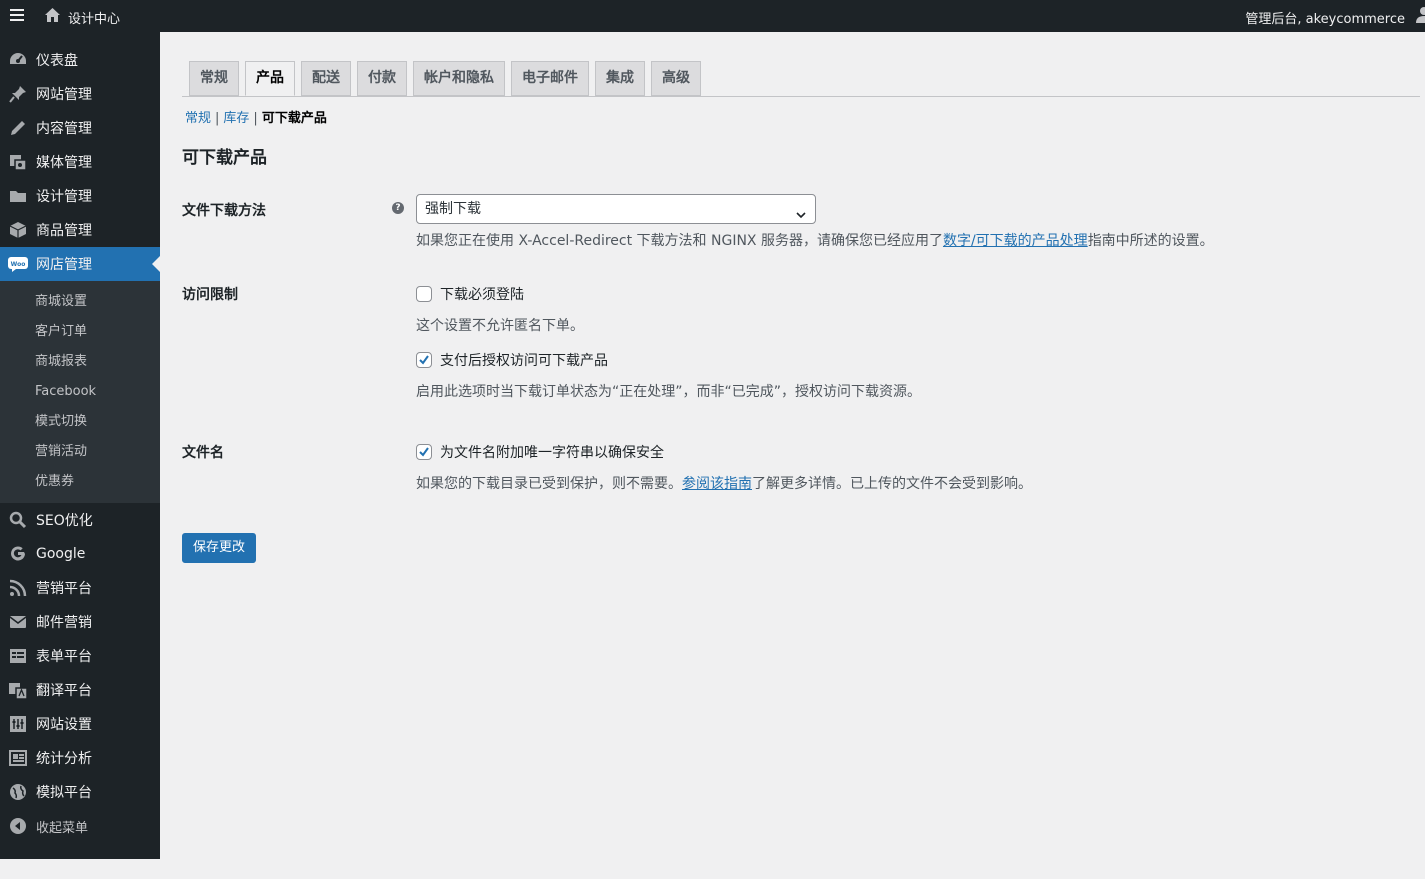 This screenshot has height=879, width=1425. What do you see at coordinates (64, 521) in the screenshot?
I see `sidebar-item-label: SEO优化` at bounding box center [64, 521].